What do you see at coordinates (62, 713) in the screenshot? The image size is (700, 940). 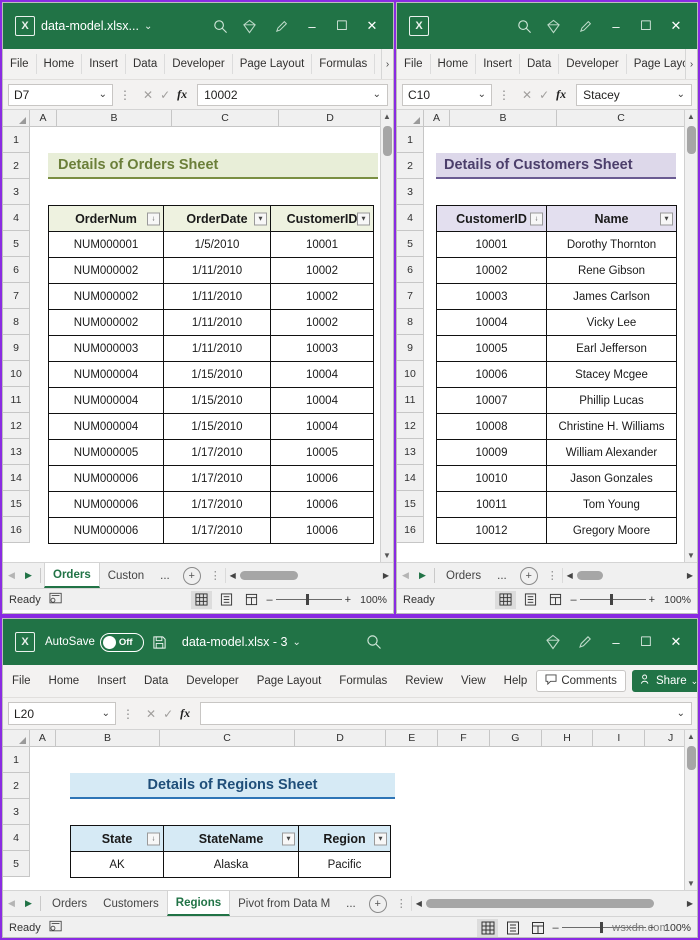 I see `name-box: L20 ⌄` at bounding box center [62, 713].